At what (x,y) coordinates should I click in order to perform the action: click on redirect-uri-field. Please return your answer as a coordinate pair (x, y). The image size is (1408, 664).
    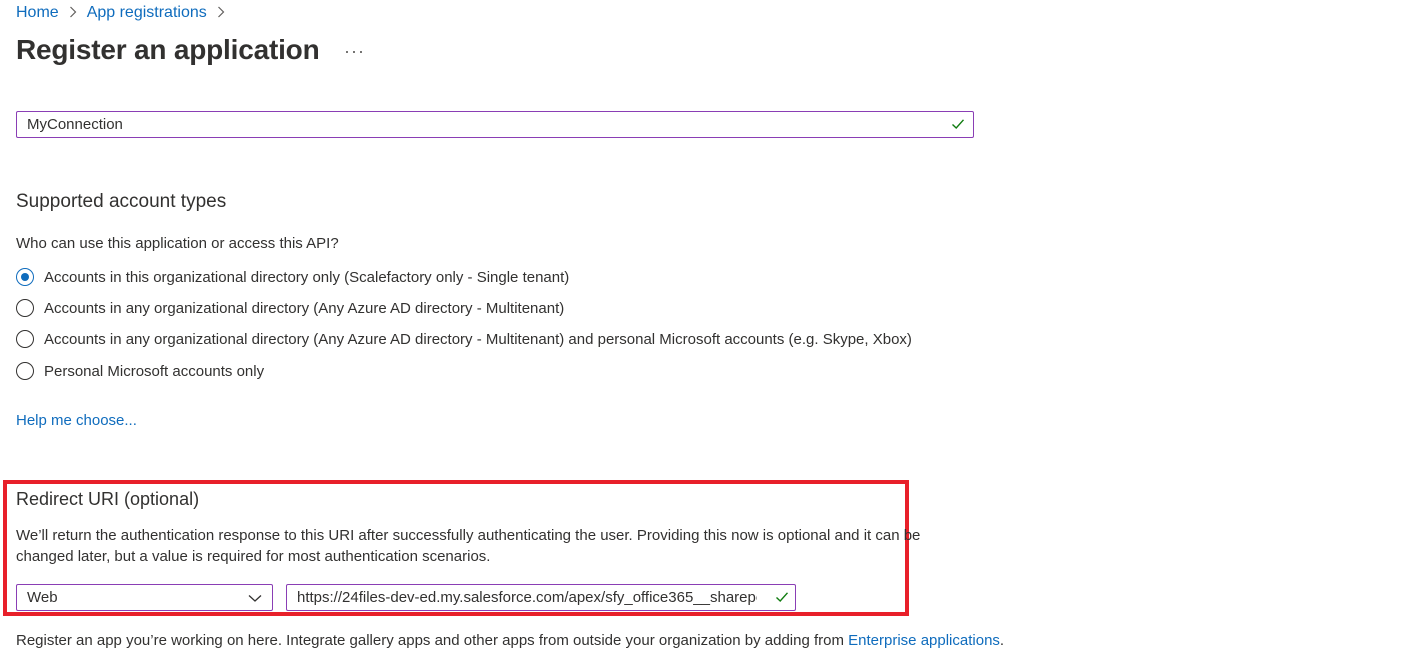
    Looking at the image, I should click on (541, 597).